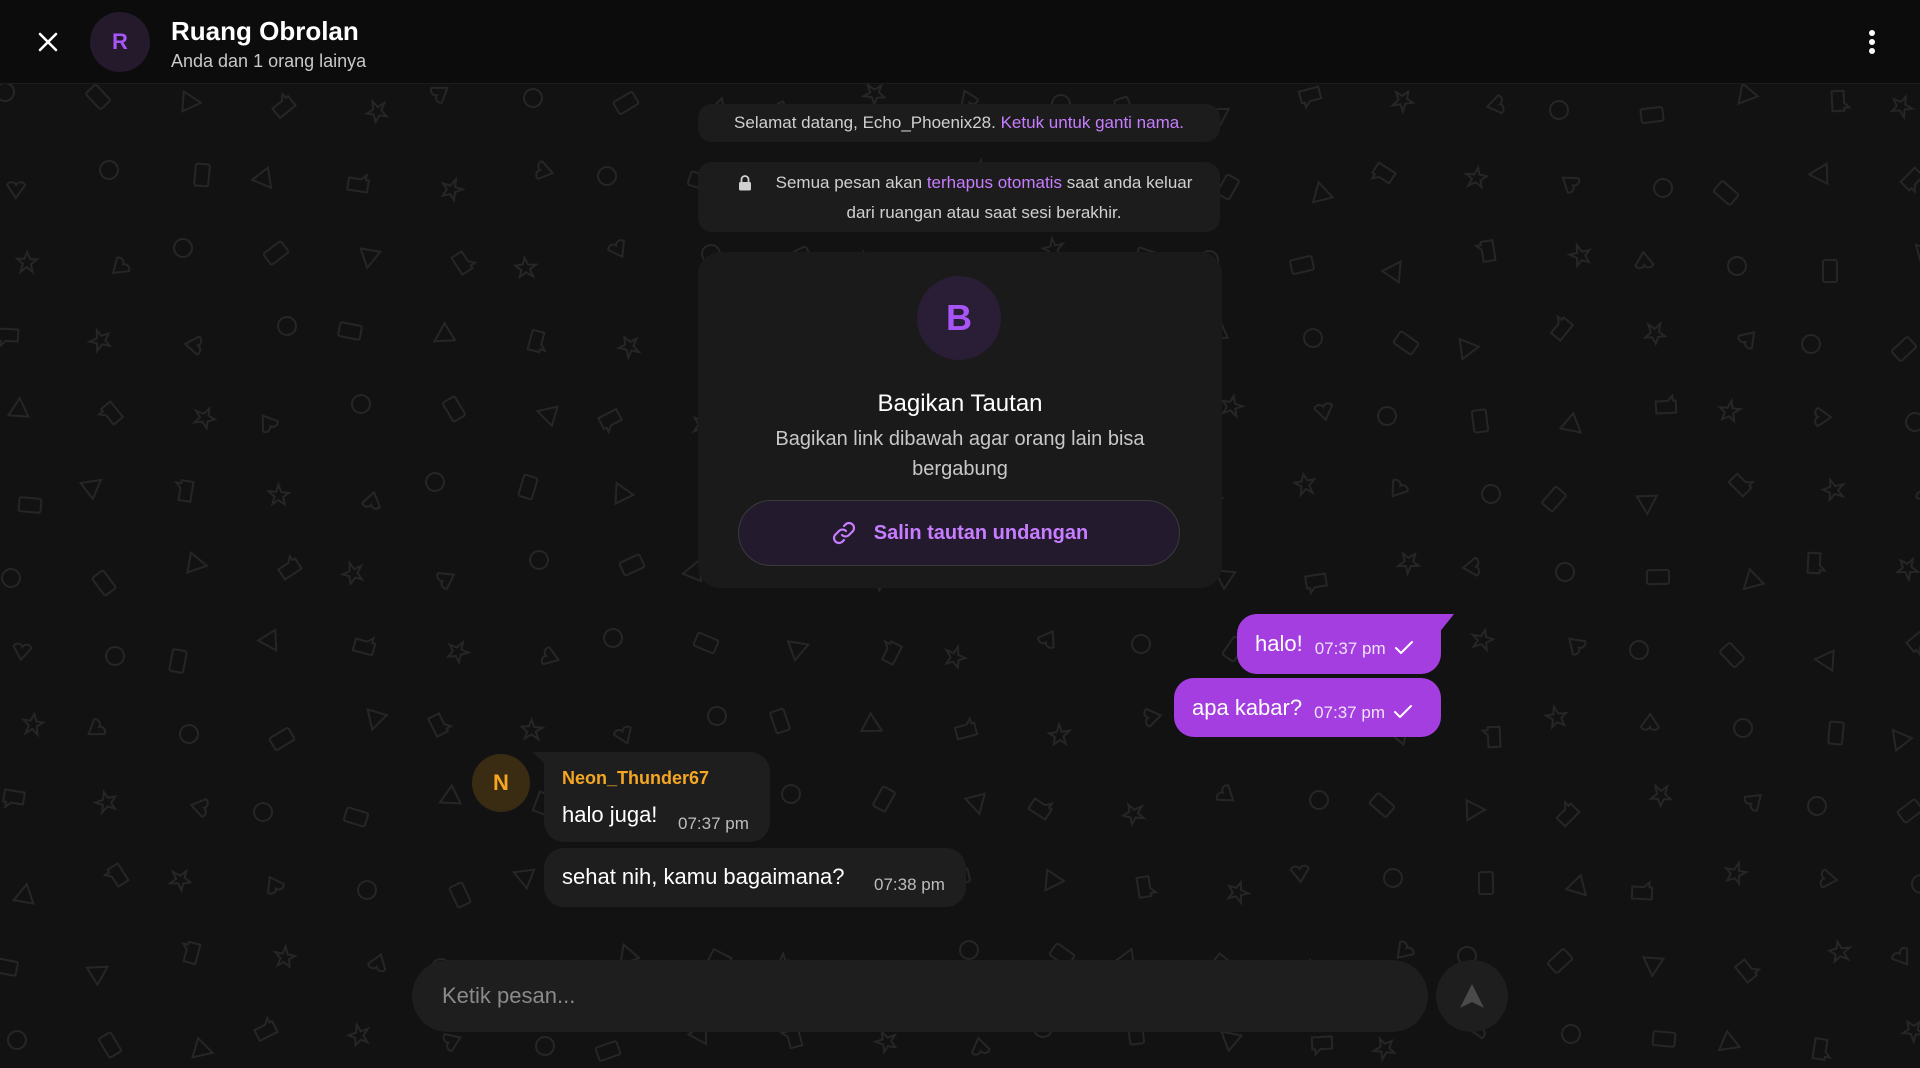 This screenshot has width=1920, height=1068. I want to click on send-icon, so click(1472, 996).